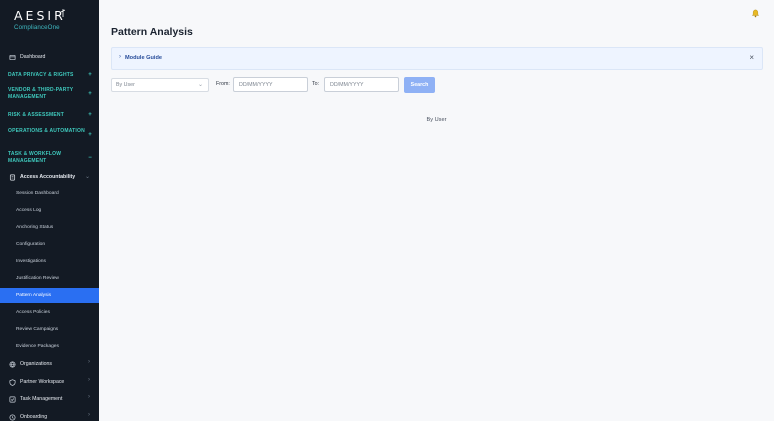 This screenshot has width=774, height=421. What do you see at coordinates (419, 85) in the screenshot?
I see `search-button: Search` at bounding box center [419, 85].